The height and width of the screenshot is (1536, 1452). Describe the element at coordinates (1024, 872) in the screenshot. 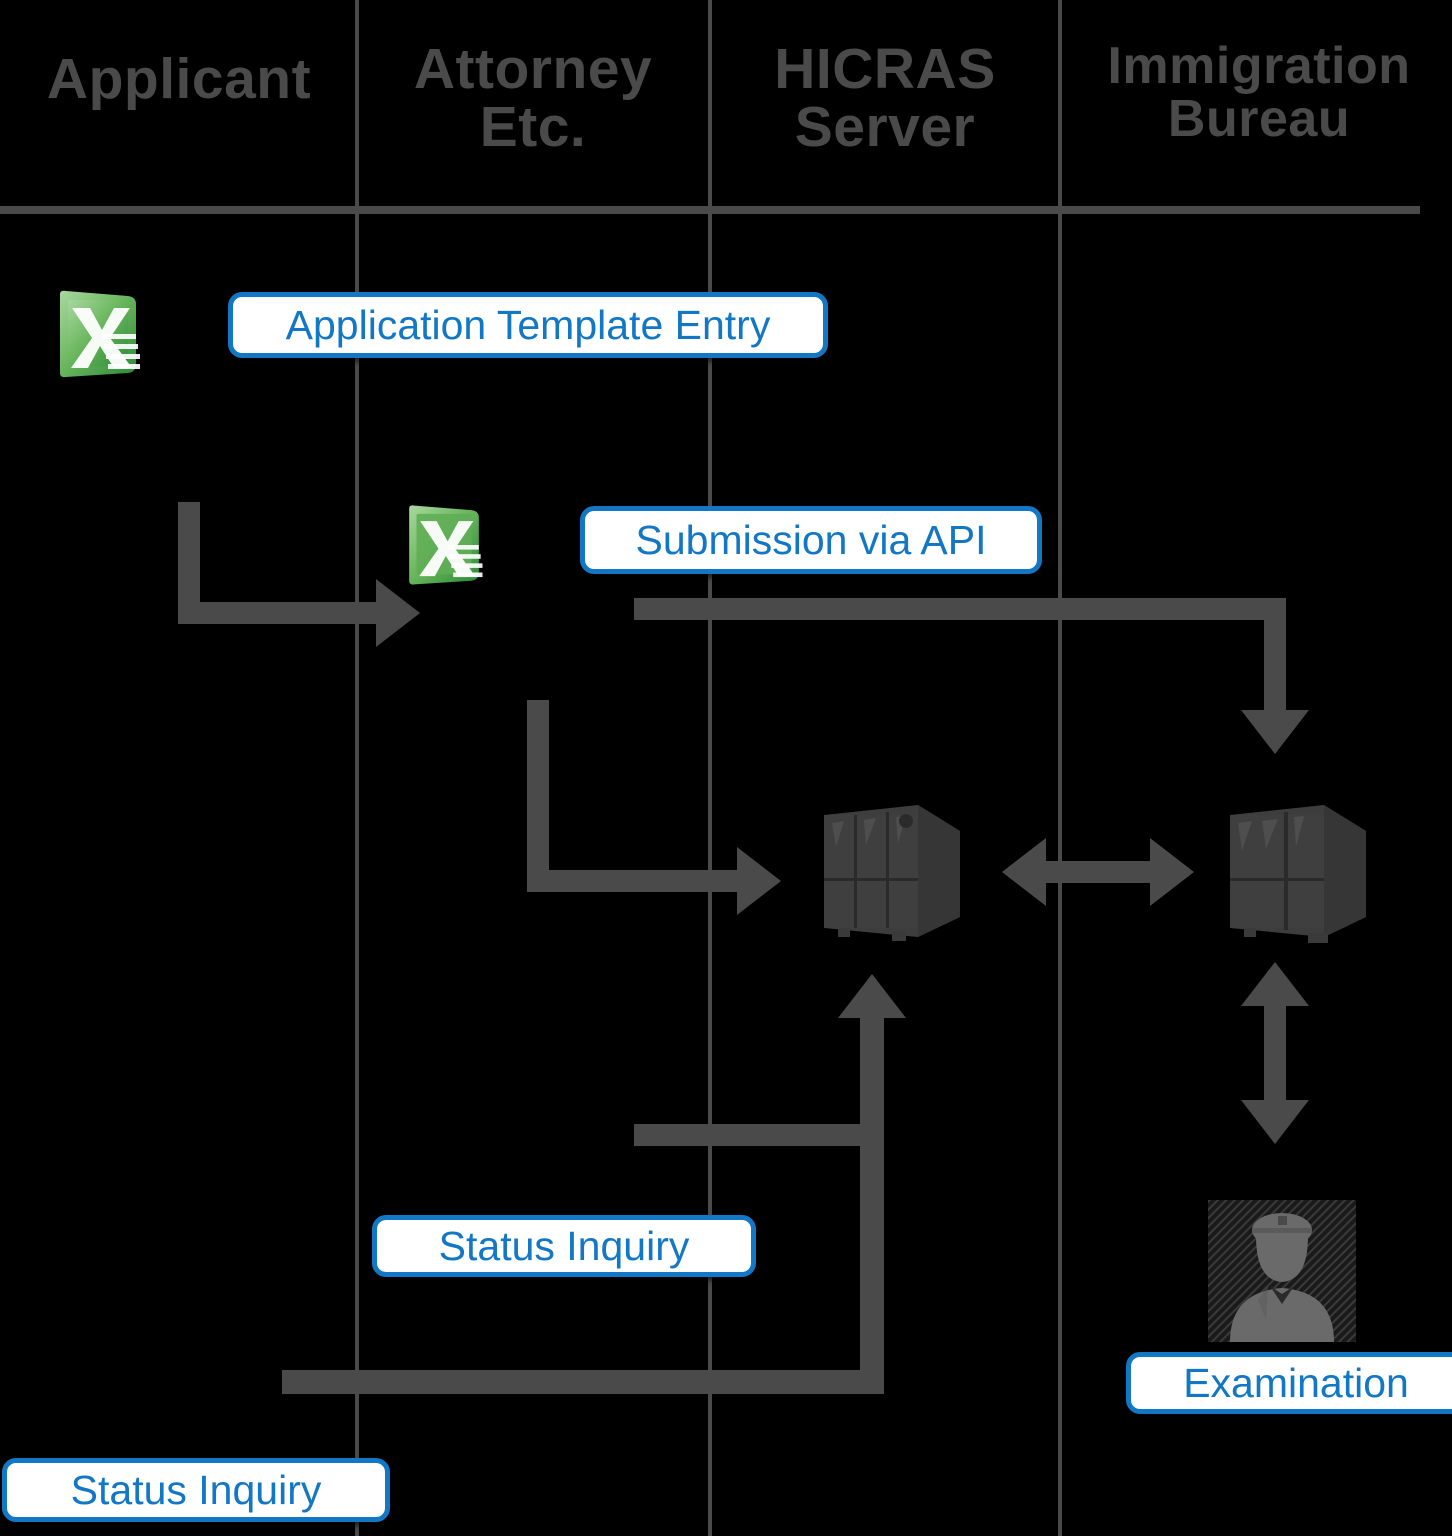

I see `arrow-head-sync-left` at that location.